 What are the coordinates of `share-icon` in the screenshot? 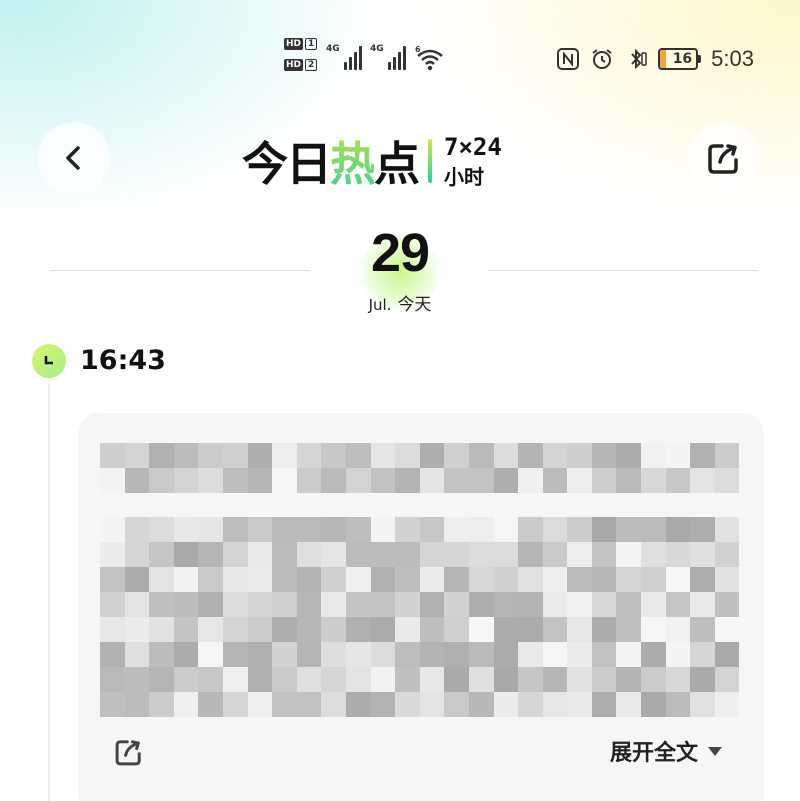 It's located at (723, 159).